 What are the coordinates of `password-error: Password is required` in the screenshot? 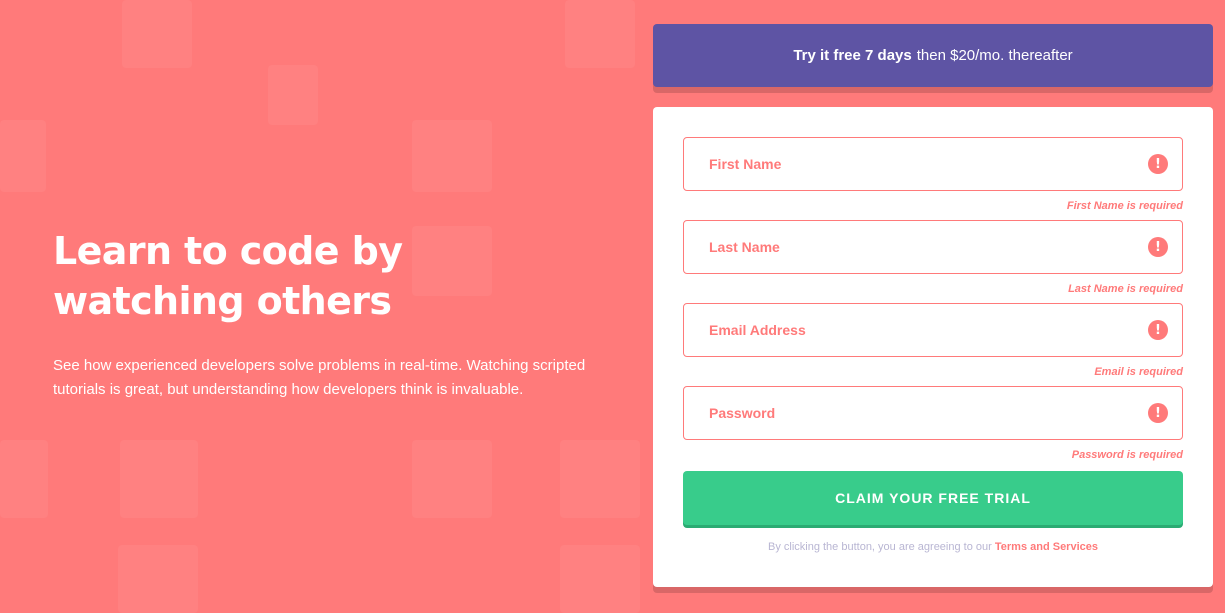 It's located at (1127, 455).